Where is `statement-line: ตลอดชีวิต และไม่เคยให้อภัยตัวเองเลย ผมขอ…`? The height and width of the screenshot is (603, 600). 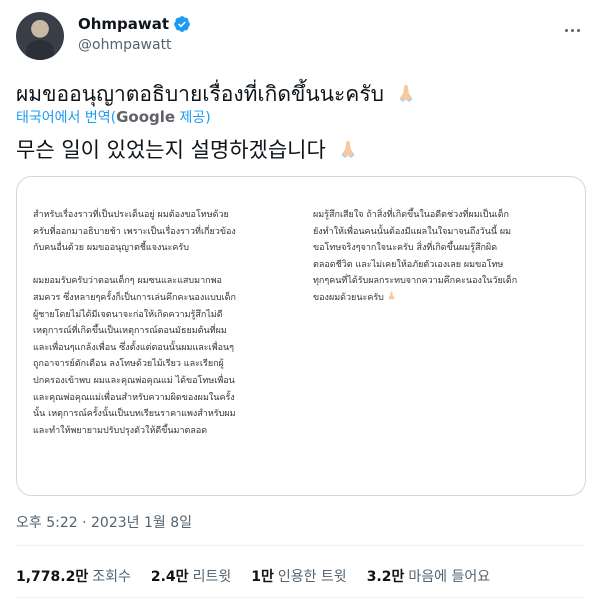 statement-line: ตลอดชีวิต และไม่เคยให้อภัยตัวเองเลย ผมขอ… is located at coordinates (408, 264).